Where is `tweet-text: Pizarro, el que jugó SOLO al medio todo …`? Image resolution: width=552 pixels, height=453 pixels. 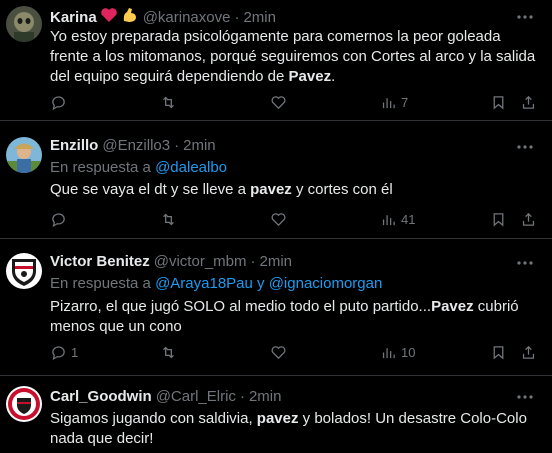 tweet-text: Pizarro, el que jugó SOLO al medio todo … is located at coordinates (295, 317).